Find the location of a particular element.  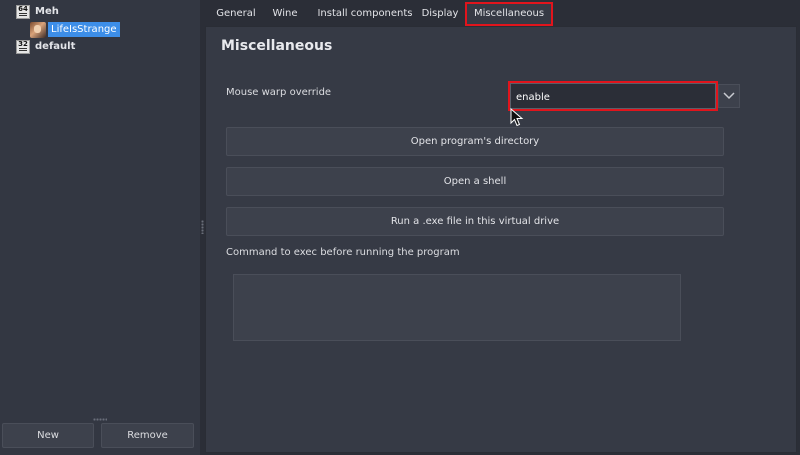

mouse-warp-input is located at coordinates (611, 97).